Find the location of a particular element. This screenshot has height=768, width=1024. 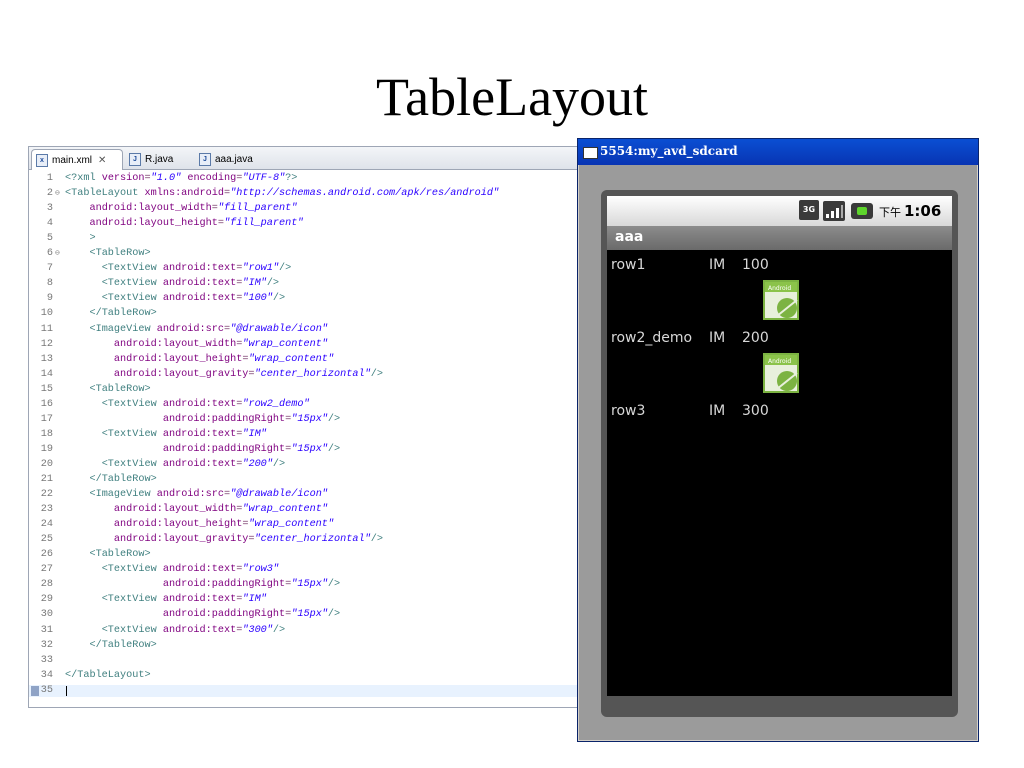

tab-aaa-java: J aaa.java is located at coordinates (230, 159).